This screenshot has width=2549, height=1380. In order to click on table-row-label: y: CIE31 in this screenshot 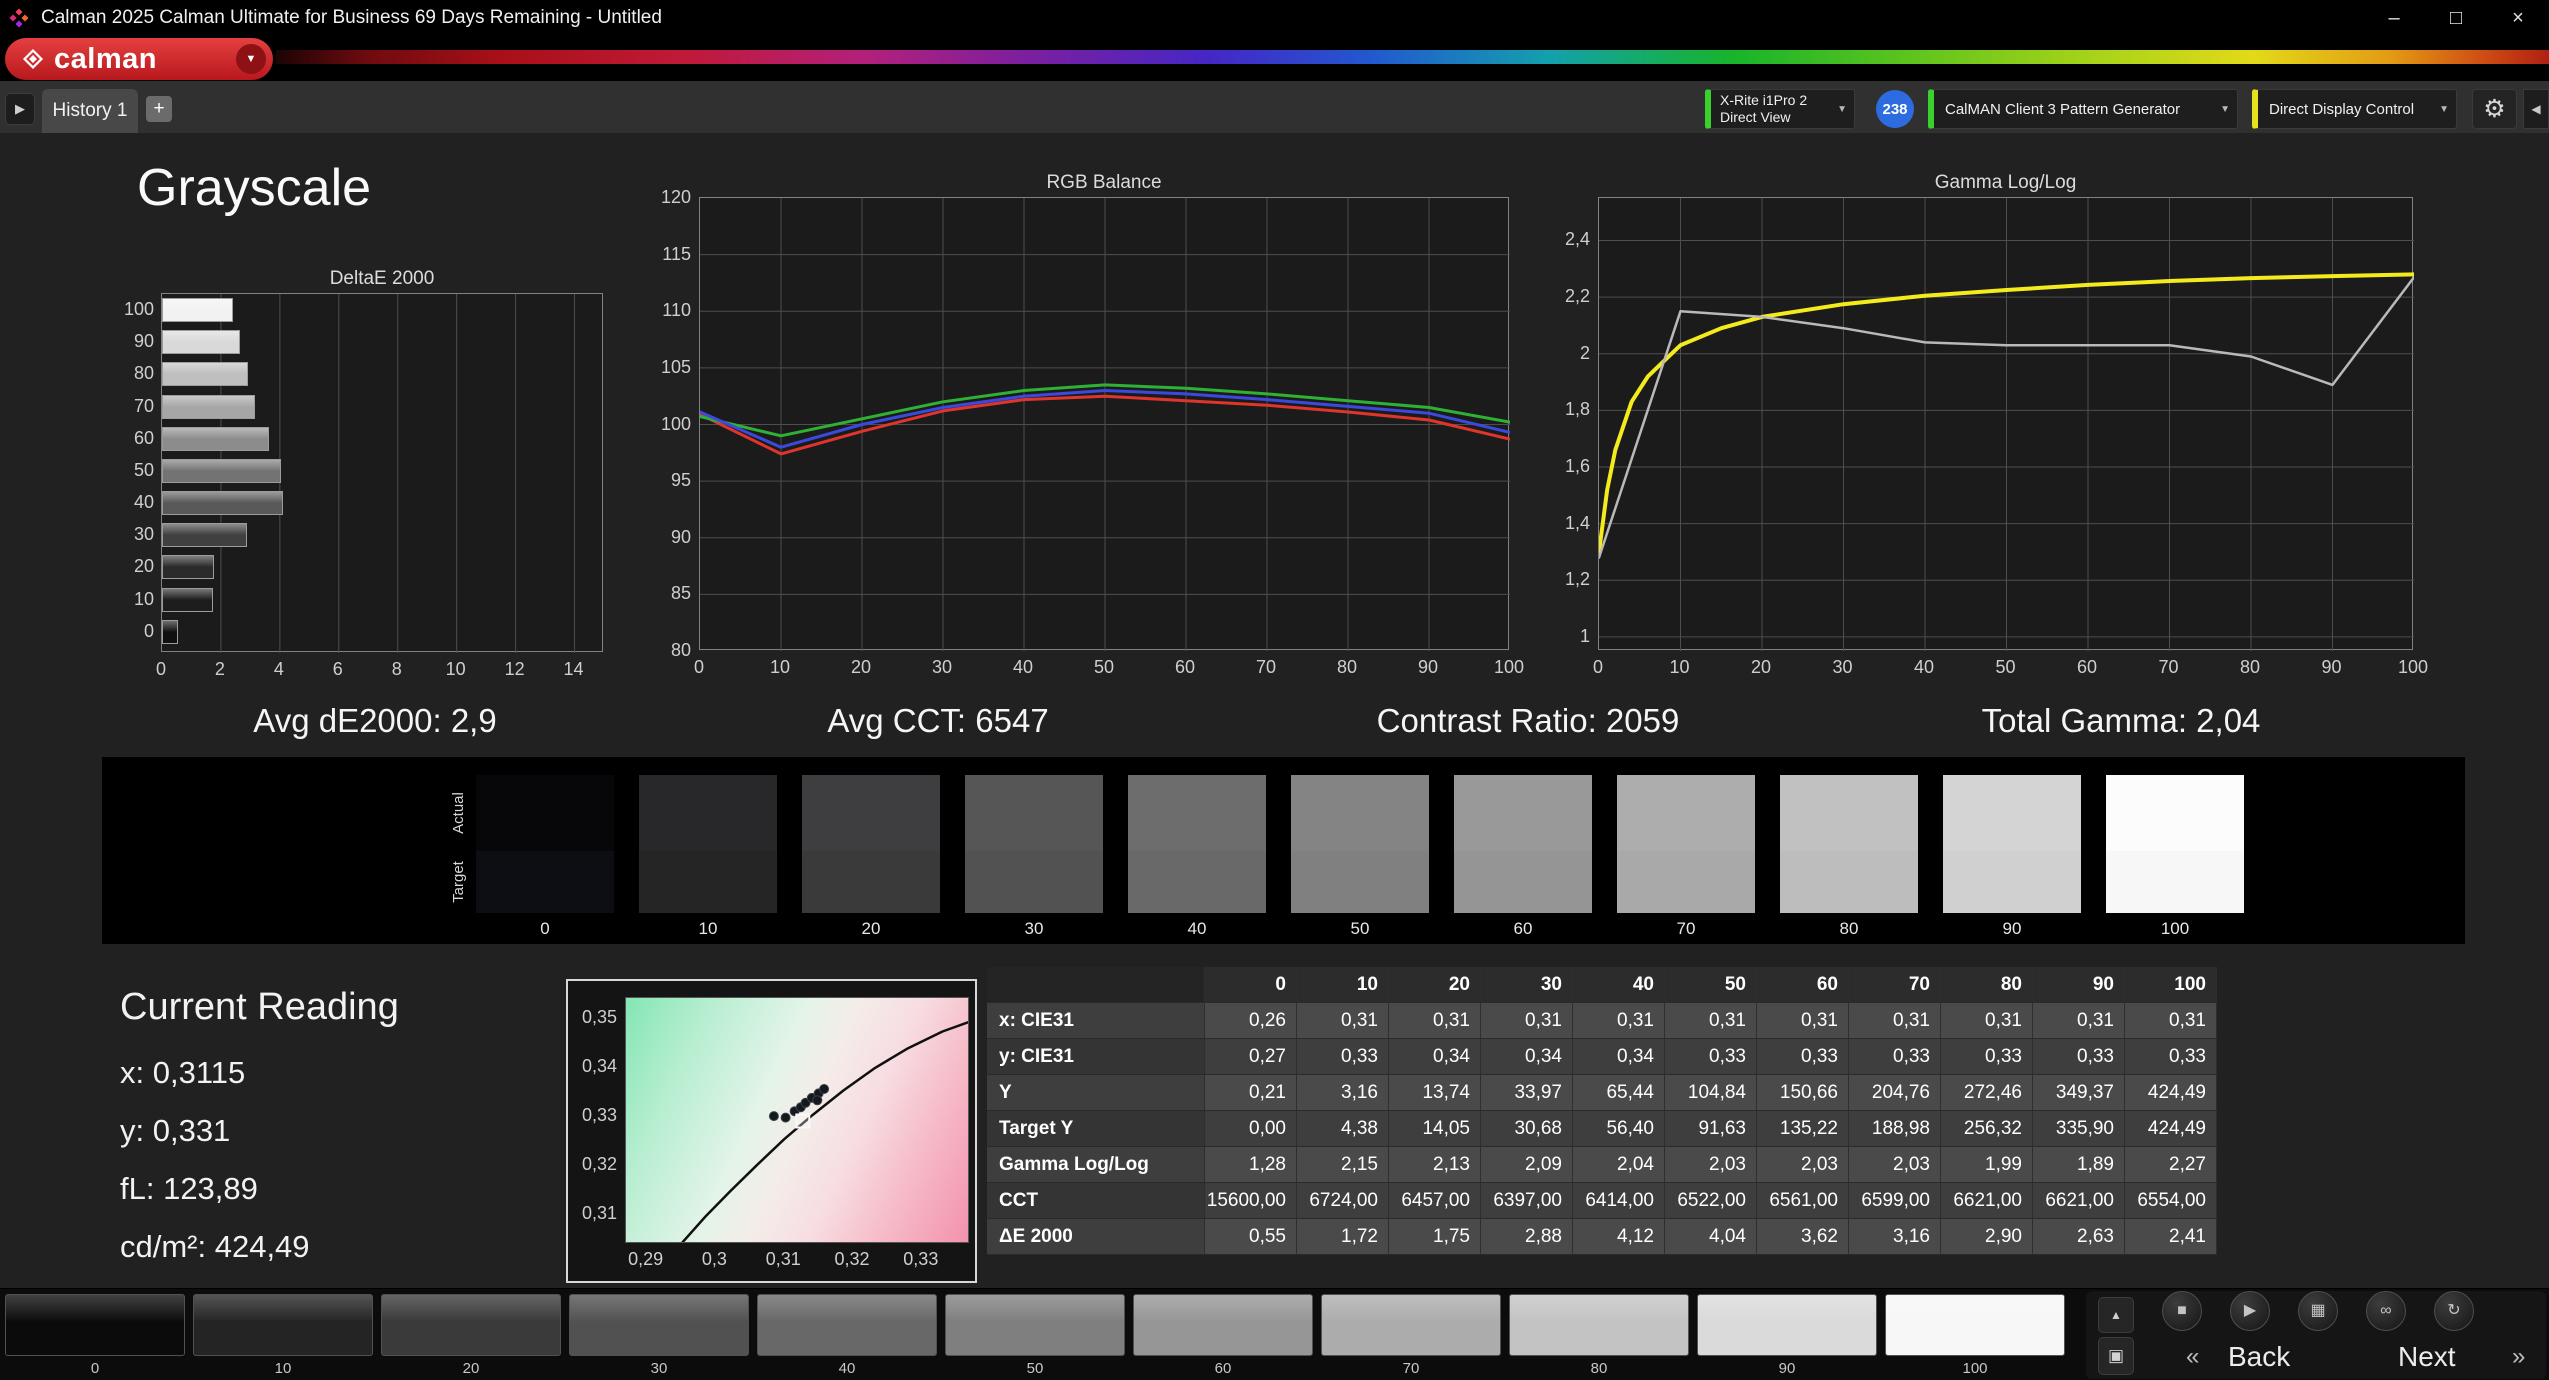, I will do `click(1096, 1056)`.